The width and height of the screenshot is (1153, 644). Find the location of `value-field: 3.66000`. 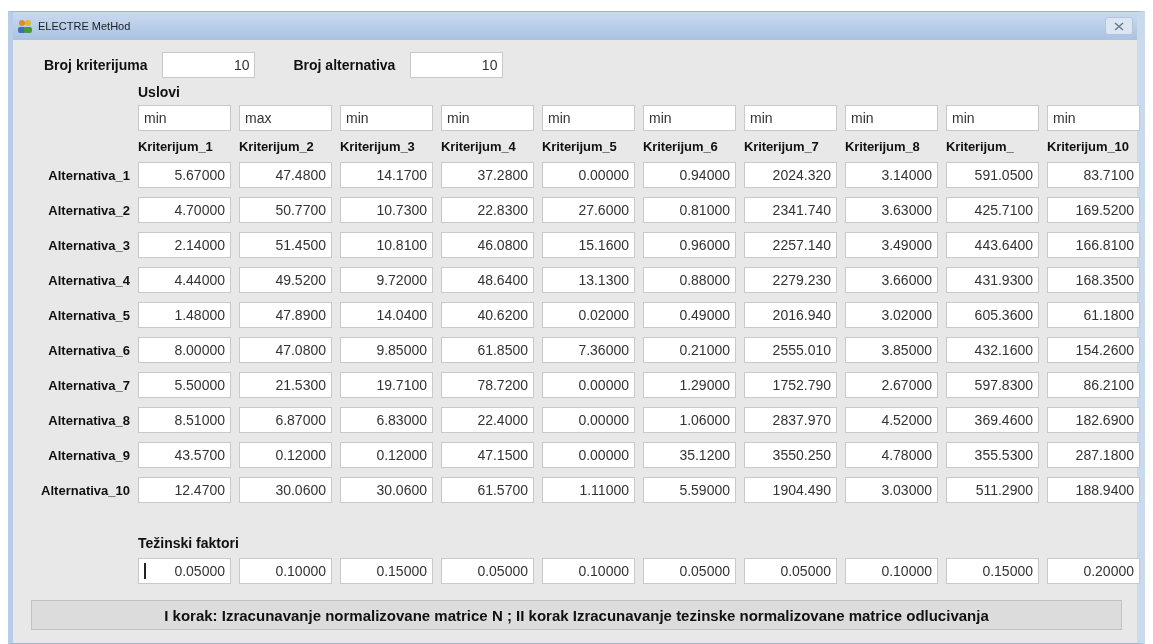

value-field: 3.66000 is located at coordinates (891, 280).